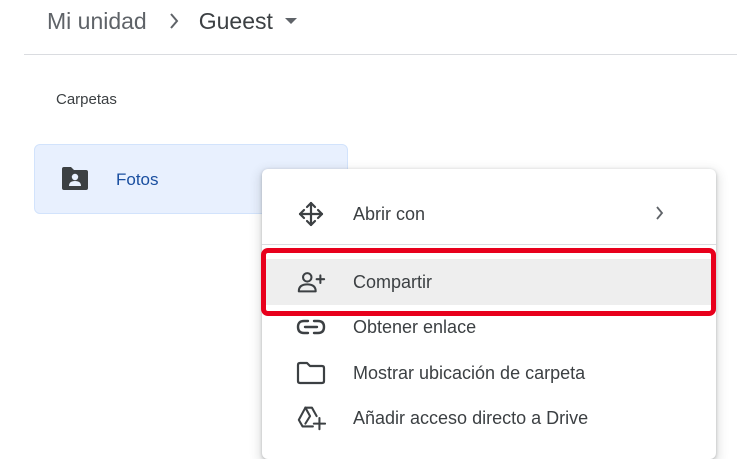 The width and height of the screenshot is (737, 459). What do you see at coordinates (393, 282) in the screenshot?
I see `menu-item-label: Compartir` at bounding box center [393, 282].